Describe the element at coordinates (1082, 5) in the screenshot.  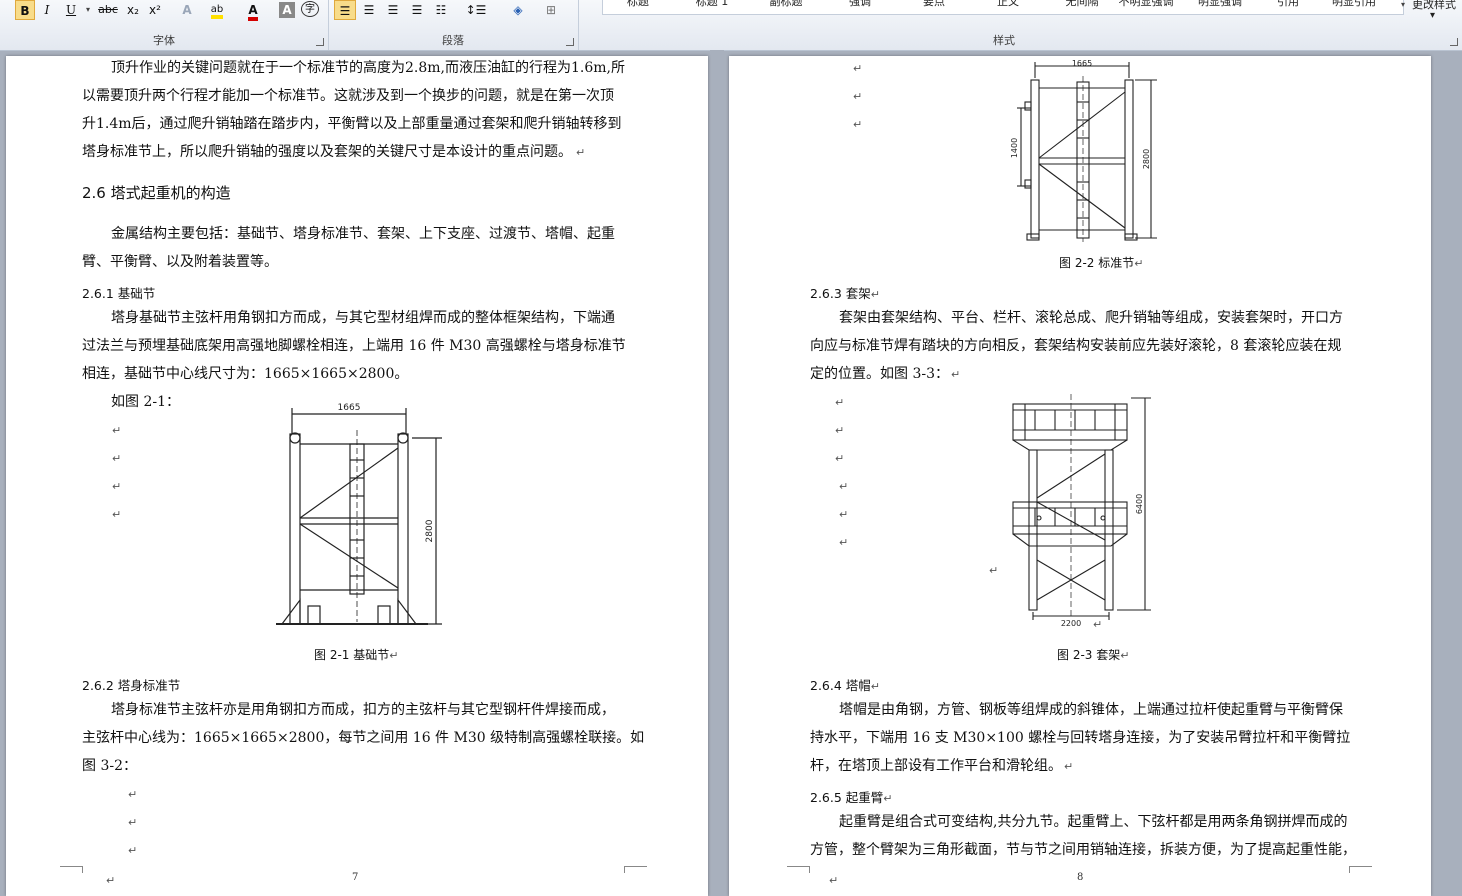
I see `style-no-spacing: 无间隔` at that location.